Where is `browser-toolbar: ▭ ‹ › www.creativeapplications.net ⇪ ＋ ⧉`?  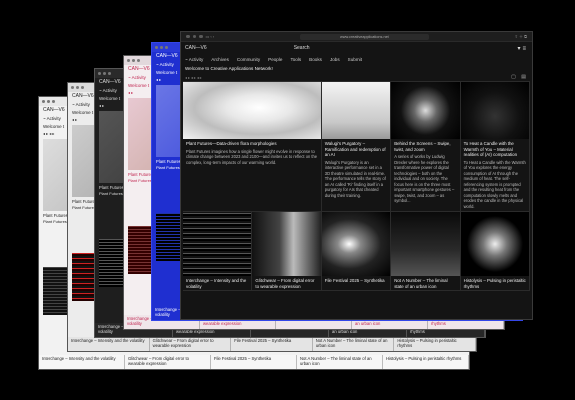 browser-toolbar: ▭ ‹ › www.creativeapplications.net ⇪ ＋ ⧉ is located at coordinates (356, 37).